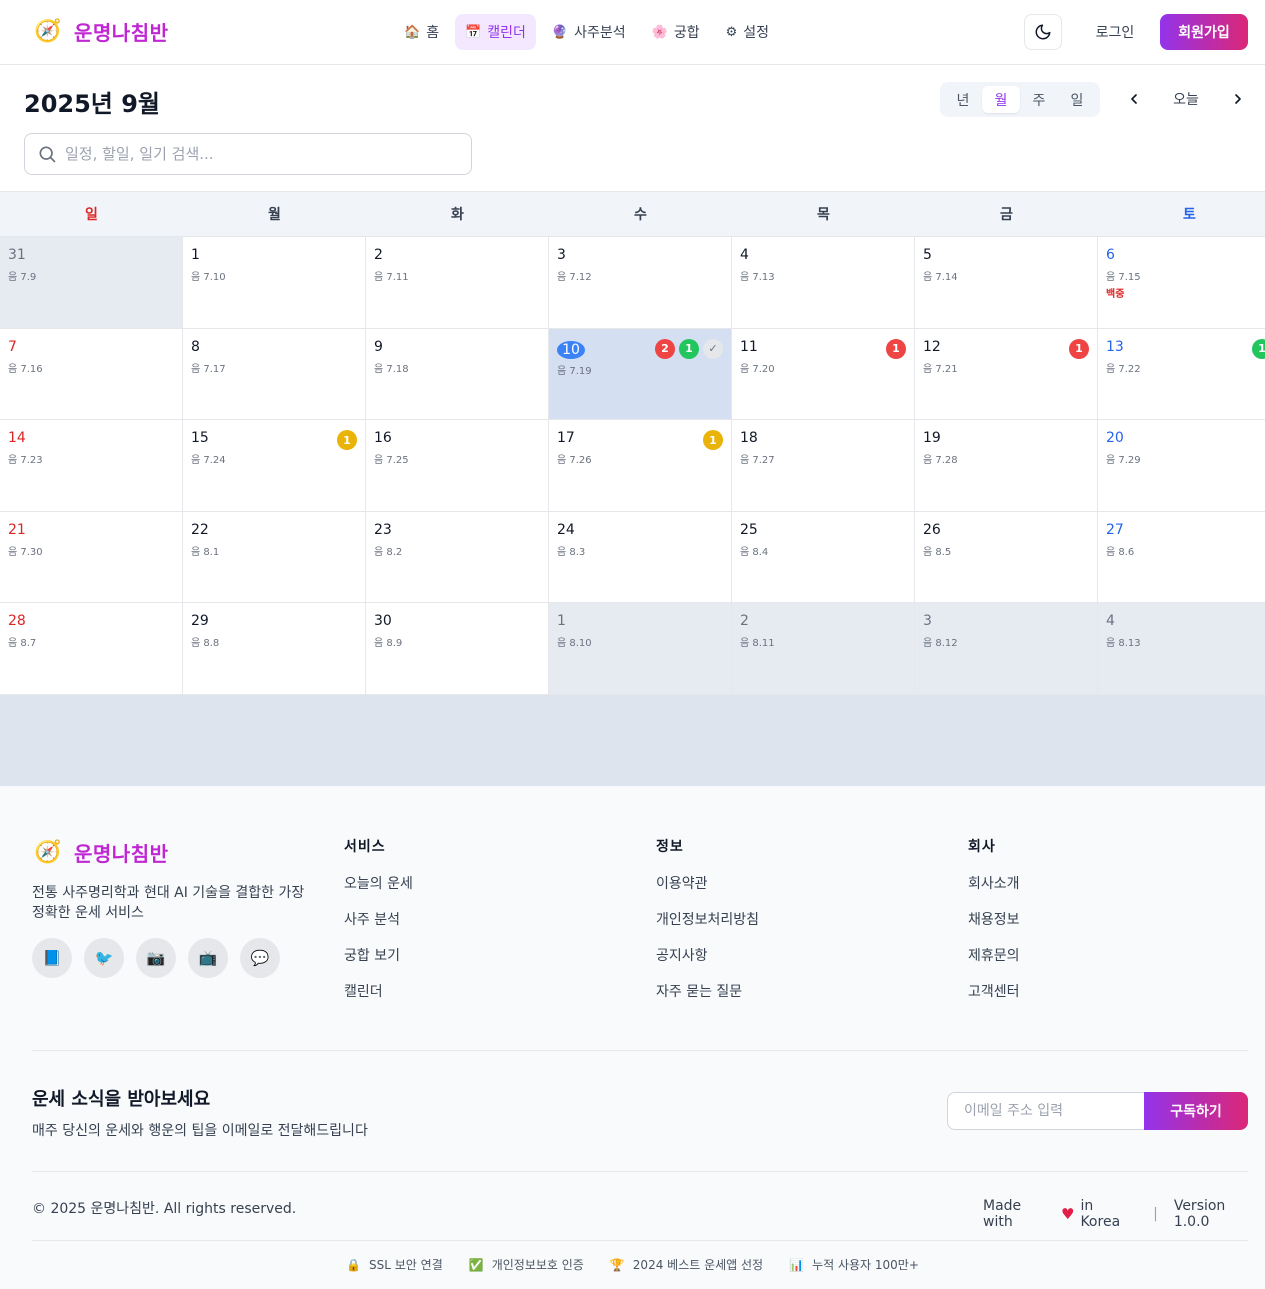 This screenshot has height=1289, width=1265. What do you see at coordinates (383, 438) in the screenshot?
I see `day-number: 16` at bounding box center [383, 438].